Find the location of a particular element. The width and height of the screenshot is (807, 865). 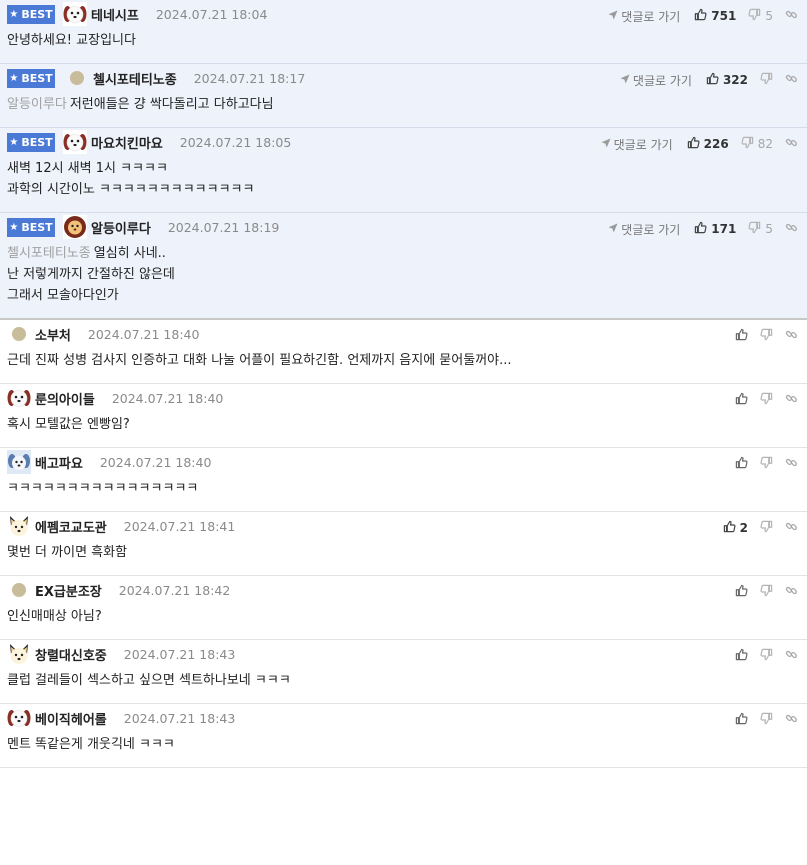

downvote-button: 82 is located at coordinates (757, 144).